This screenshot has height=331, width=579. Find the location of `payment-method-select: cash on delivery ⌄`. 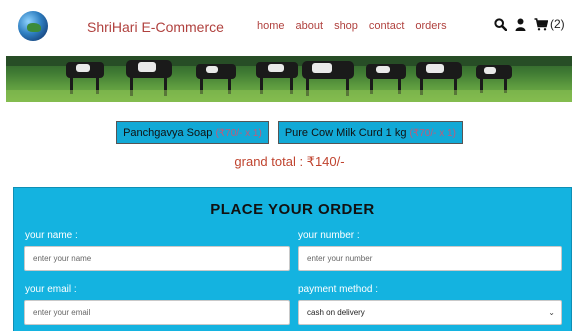

payment-method-select: cash on delivery ⌄ is located at coordinates (430, 312).